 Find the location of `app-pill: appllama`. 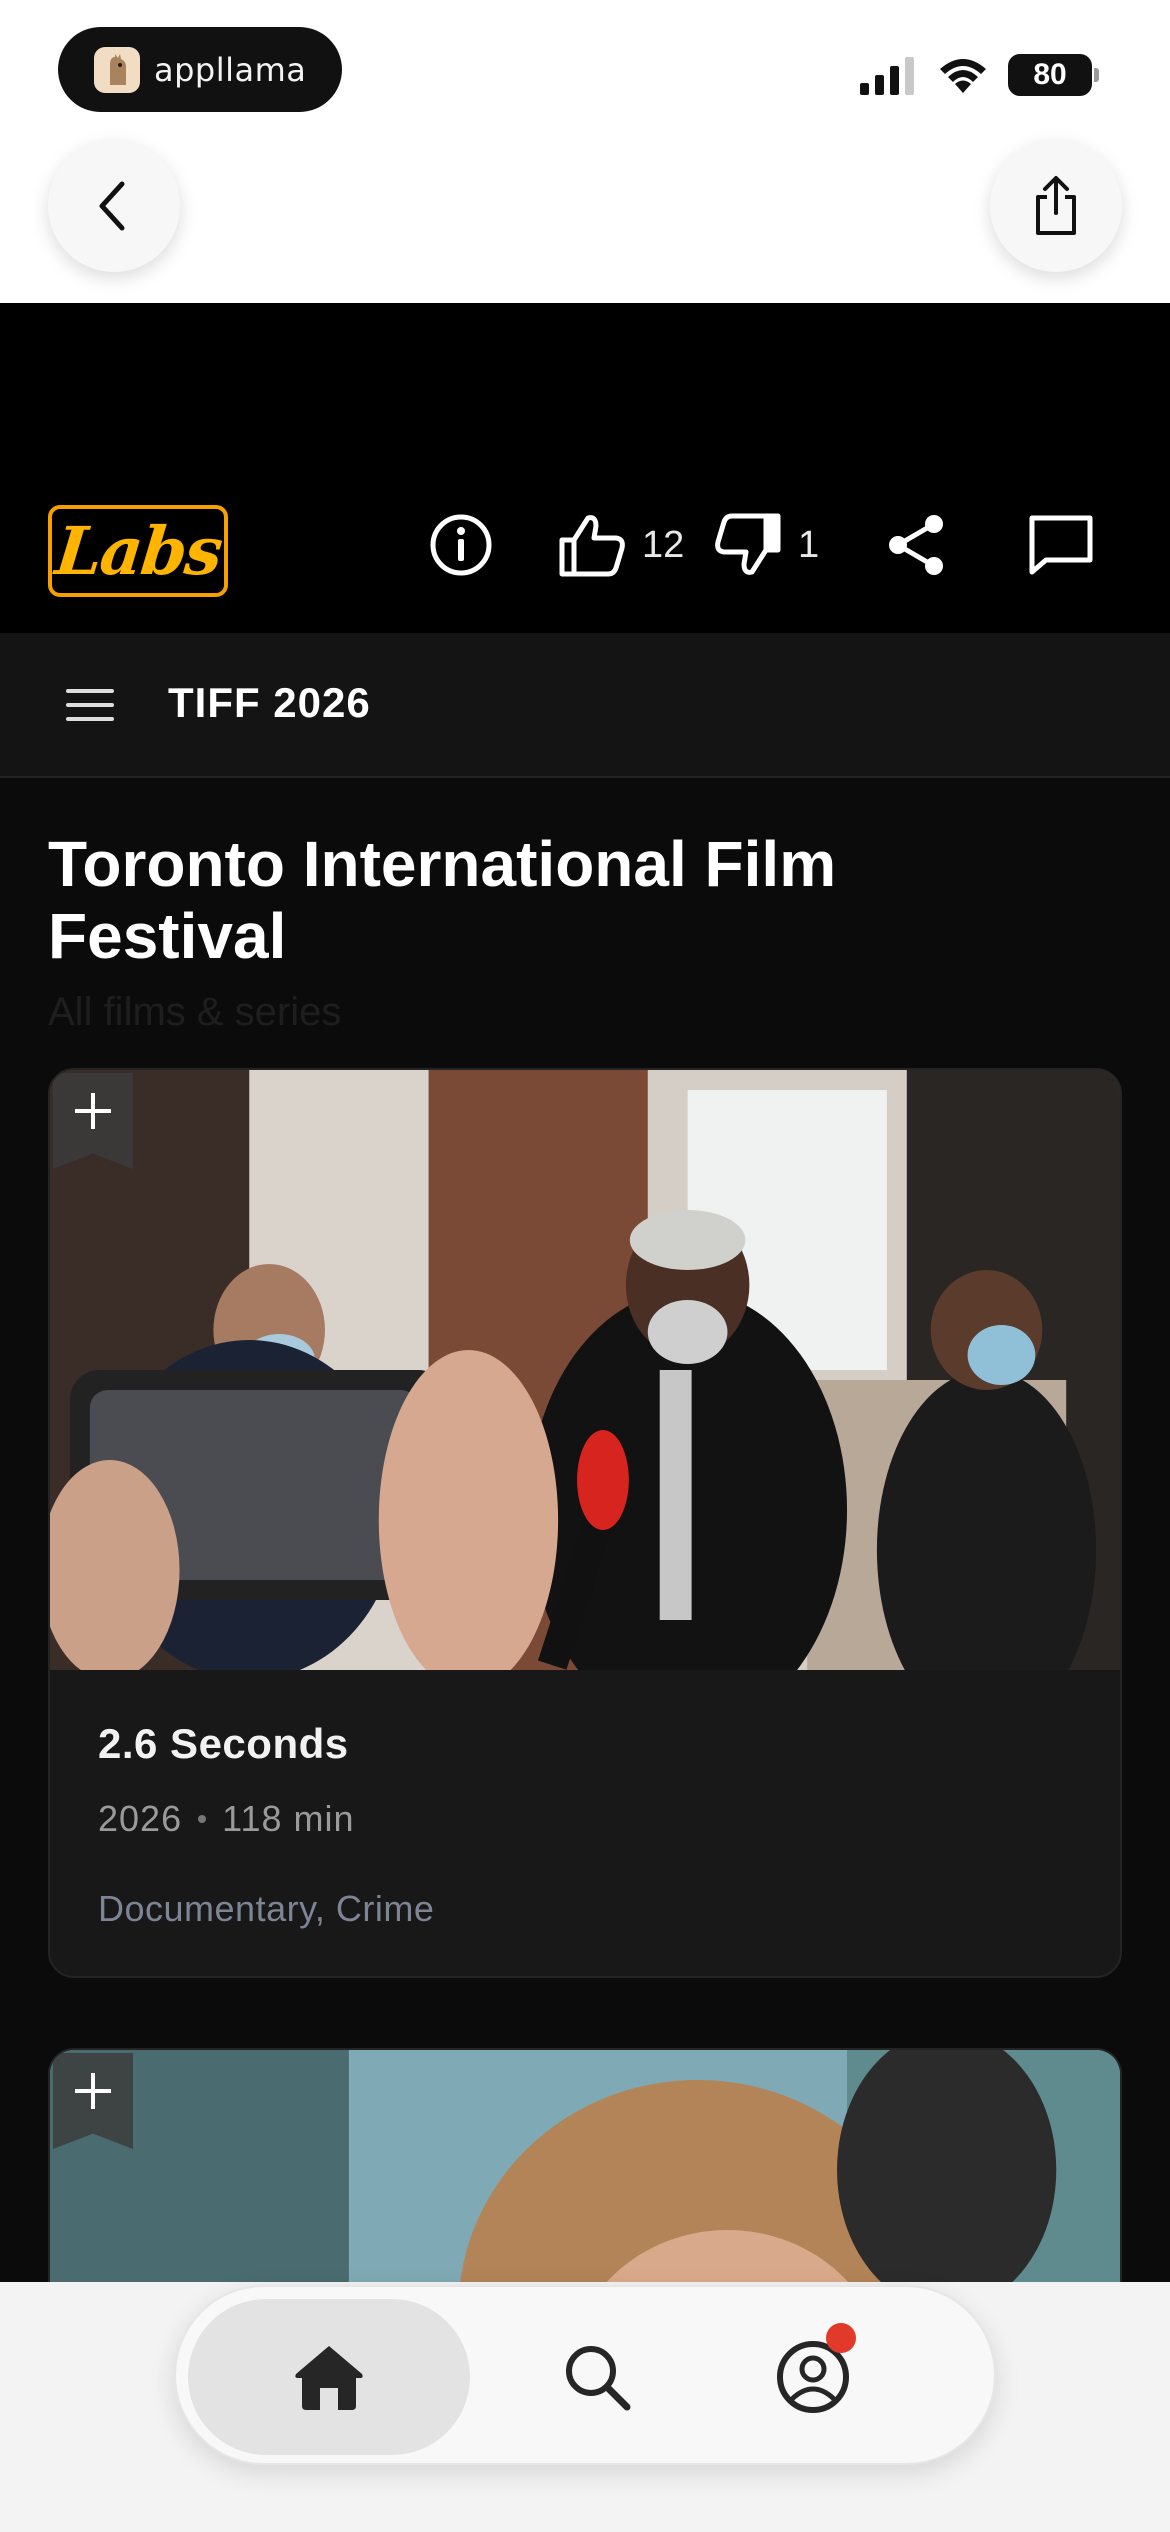

app-pill: appllama is located at coordinates (200, 69).